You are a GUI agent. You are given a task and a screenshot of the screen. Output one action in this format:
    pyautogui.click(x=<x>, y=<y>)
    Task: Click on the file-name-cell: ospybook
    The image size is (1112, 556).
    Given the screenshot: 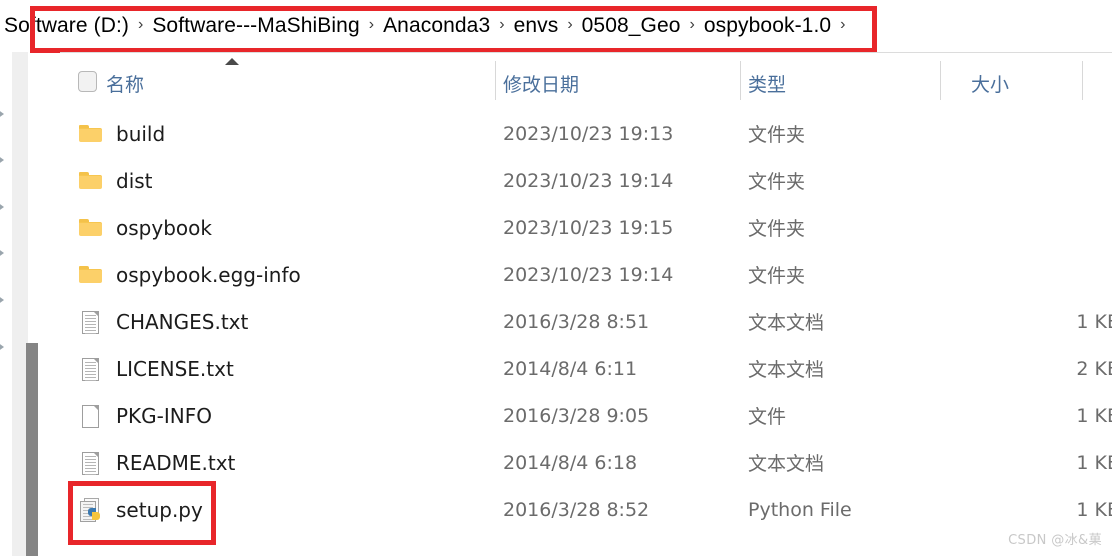 What is the action you would take?
    pyautogui.click(x=145, y=228)
    